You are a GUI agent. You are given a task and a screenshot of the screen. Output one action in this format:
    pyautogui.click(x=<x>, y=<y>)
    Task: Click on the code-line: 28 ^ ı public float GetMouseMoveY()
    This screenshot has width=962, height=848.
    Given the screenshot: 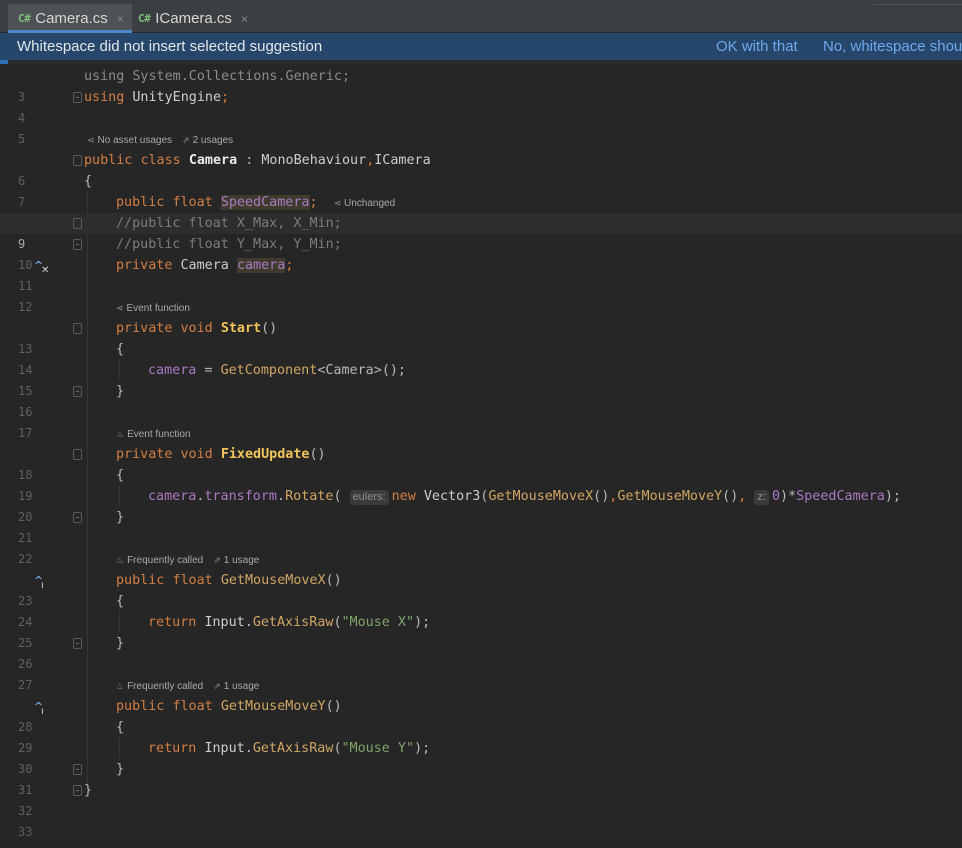 What is the action you would take?
    pyautogui.click(x=481, y=715)
    